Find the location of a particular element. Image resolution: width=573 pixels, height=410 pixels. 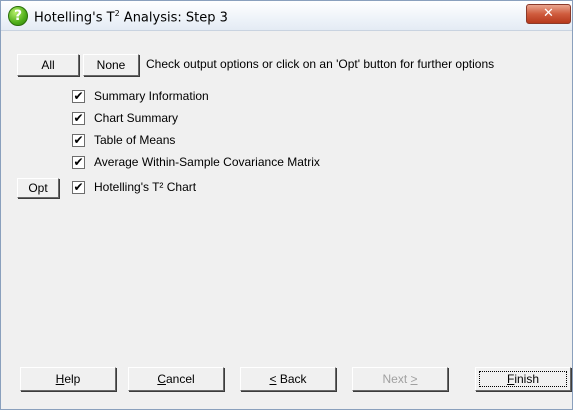

close-icon: ✕ is located at coordinates (548, 13).